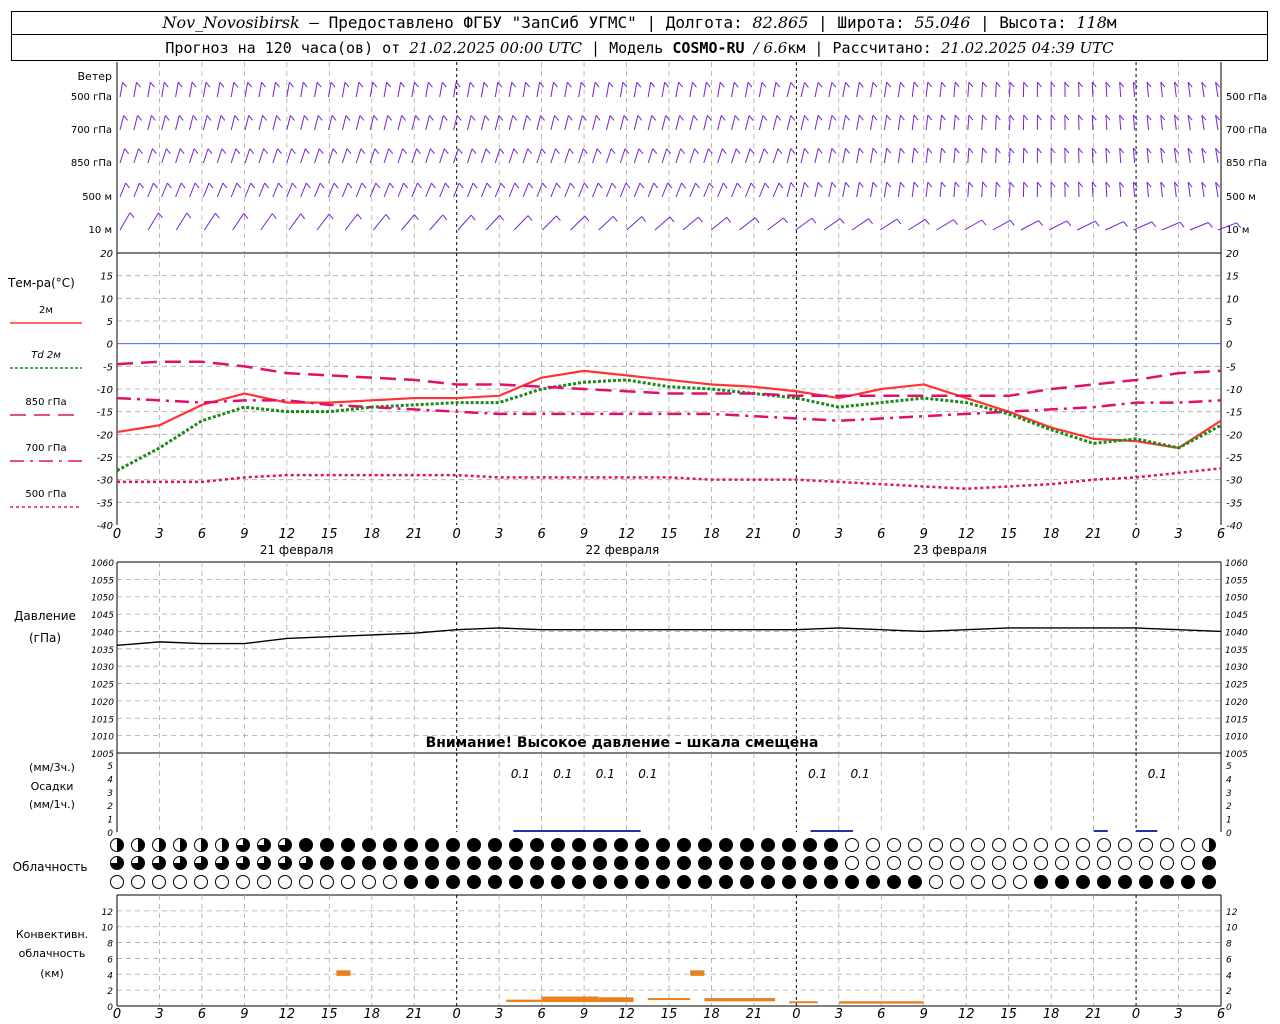 The image size is (1280, 1024). Describe the element at coordinates (711, 534) in the screenshot. I see `temp-hour-label: 18` at that location.